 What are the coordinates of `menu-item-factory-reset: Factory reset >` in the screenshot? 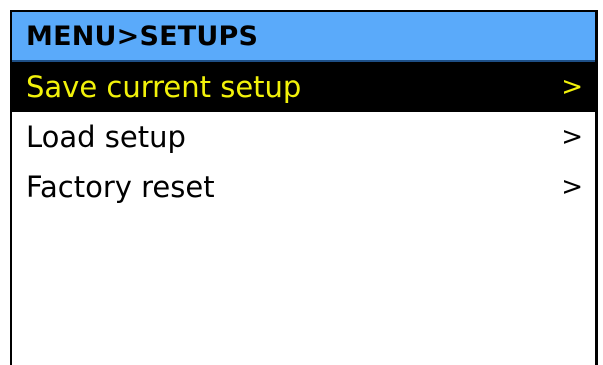 It's located at (303, 187).